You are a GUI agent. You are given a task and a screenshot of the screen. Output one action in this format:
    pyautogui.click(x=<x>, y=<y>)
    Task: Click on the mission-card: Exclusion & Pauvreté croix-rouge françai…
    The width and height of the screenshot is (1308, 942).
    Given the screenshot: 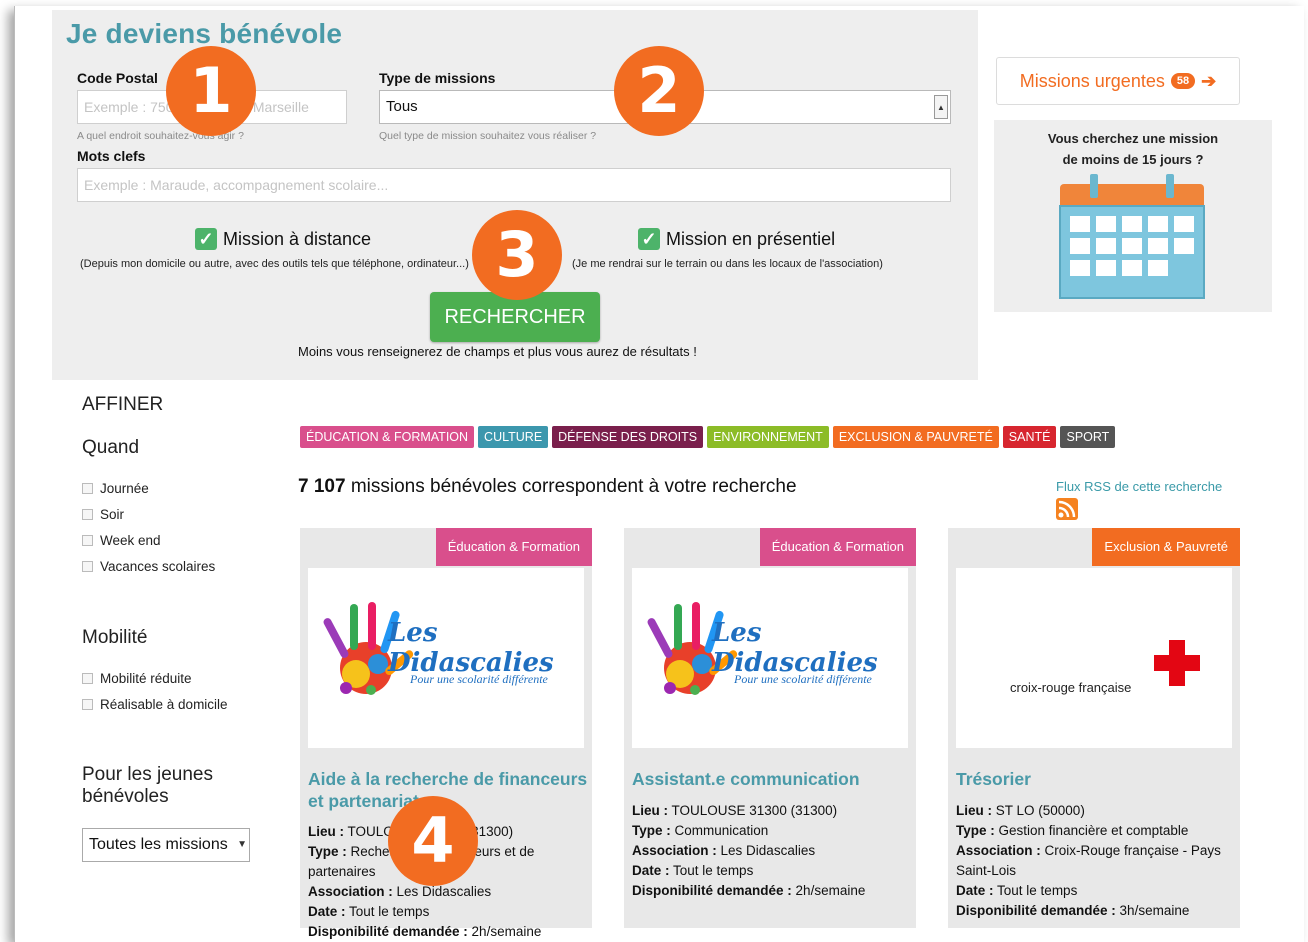 What is the action you would take?
    pyautogui.click(x=1094, y=728)
    